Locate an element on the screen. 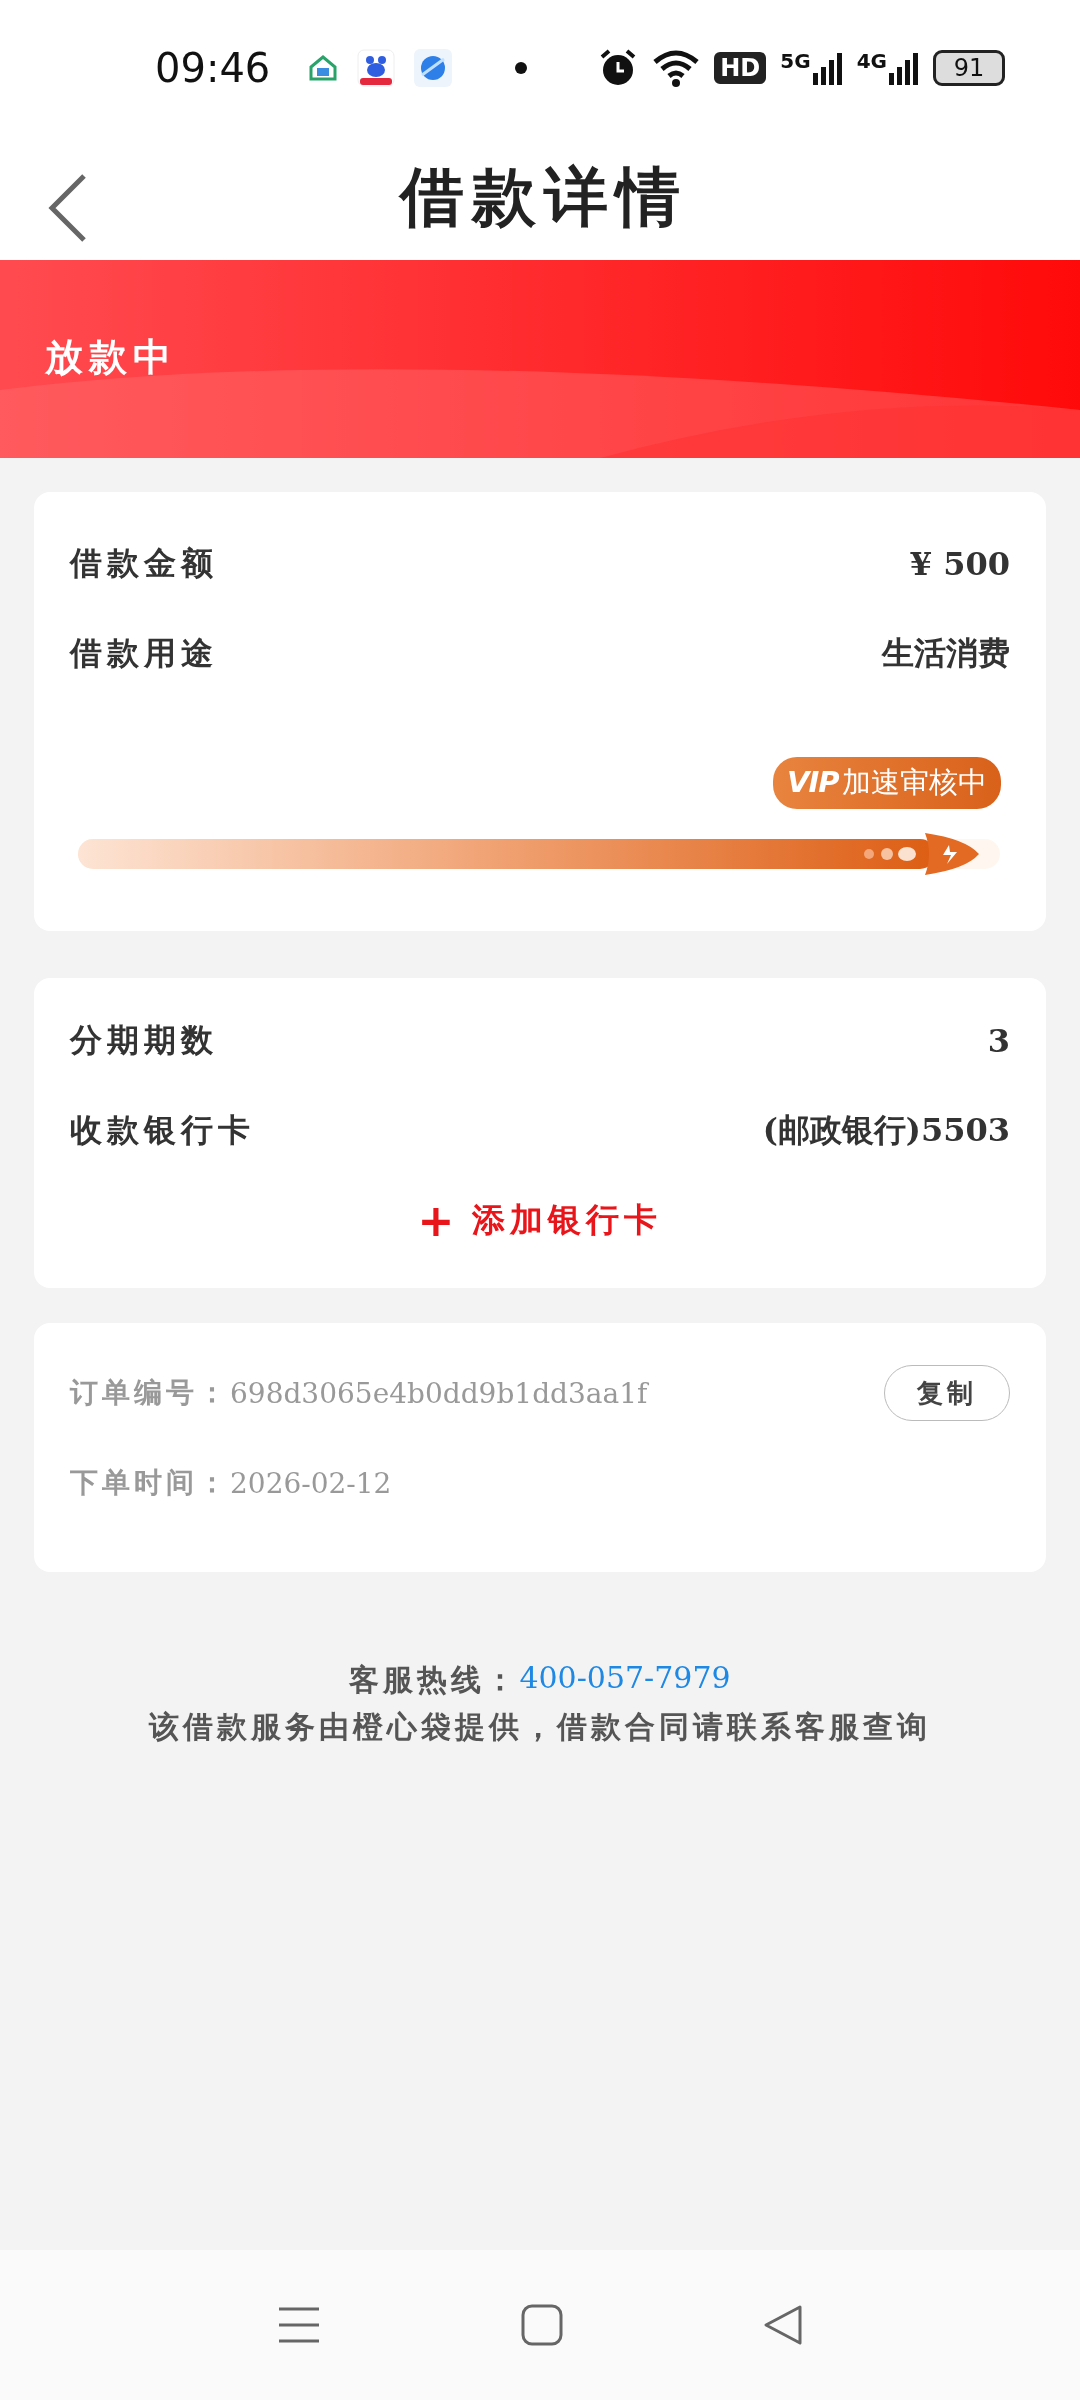  service-note: 该借款服务由橙心袋提供，借款合同请联系客服查询 is located at coordinates (540, 1727).